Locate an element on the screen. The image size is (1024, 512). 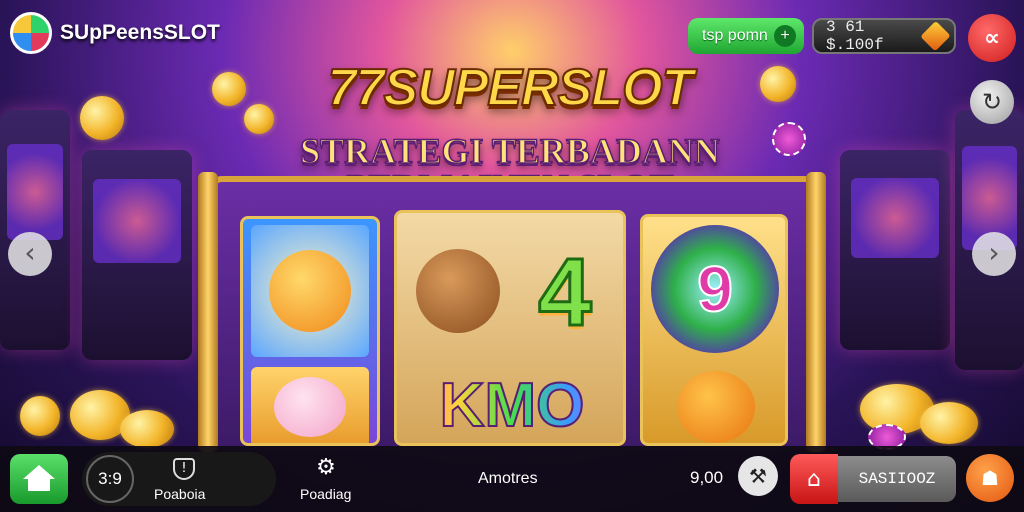
game-title: 77SUPERSLOT is located at coordinates (511, 88).